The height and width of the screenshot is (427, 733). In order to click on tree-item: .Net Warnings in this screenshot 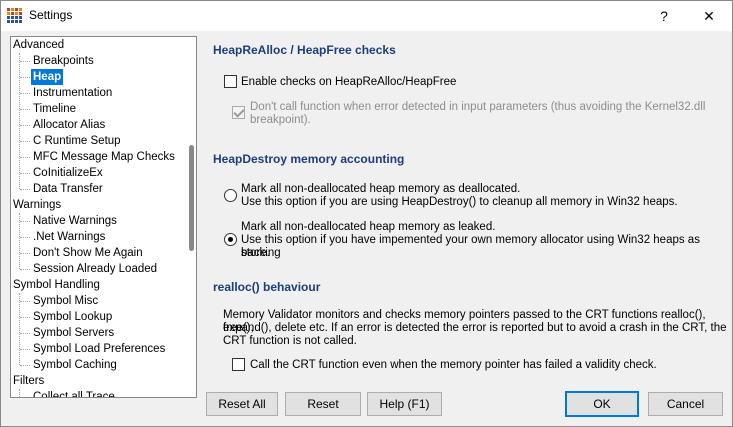, I will do `click(69, 237)`.